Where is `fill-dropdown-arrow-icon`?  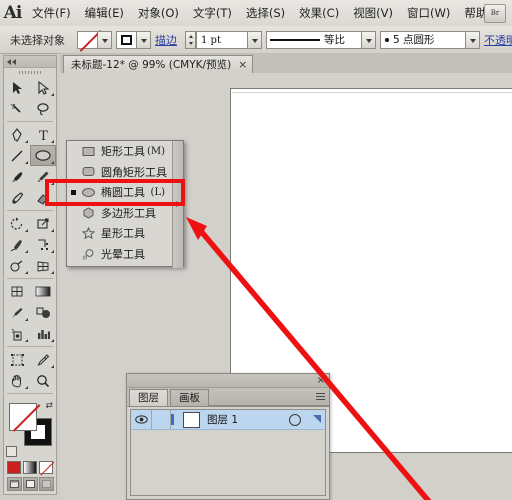
fill-dropdown-arrow-icon is located at coordinates (105, 39).